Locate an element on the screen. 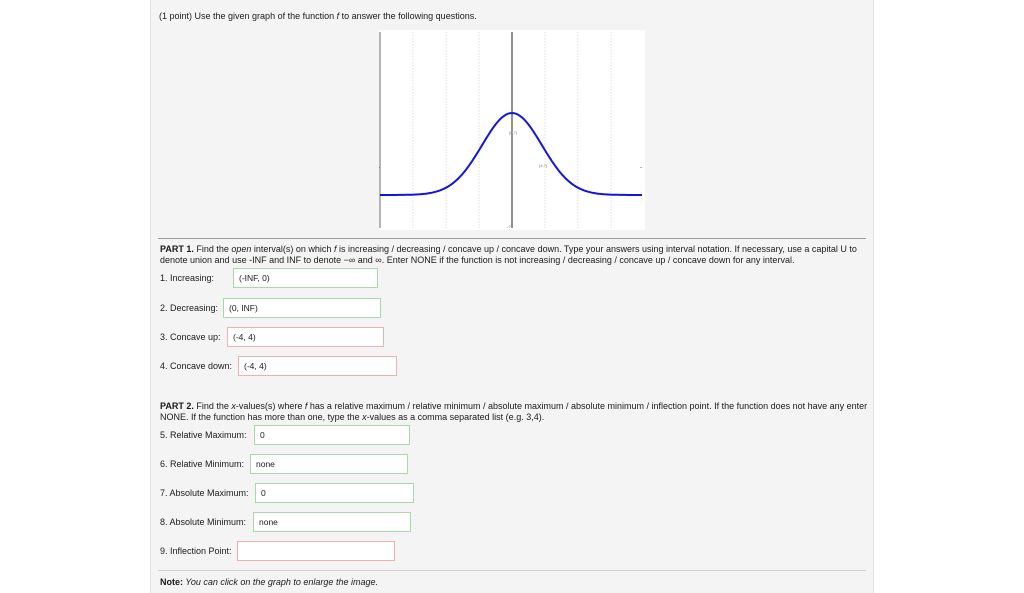  x-axis-left-label: - is located at coordinates (379, 168).